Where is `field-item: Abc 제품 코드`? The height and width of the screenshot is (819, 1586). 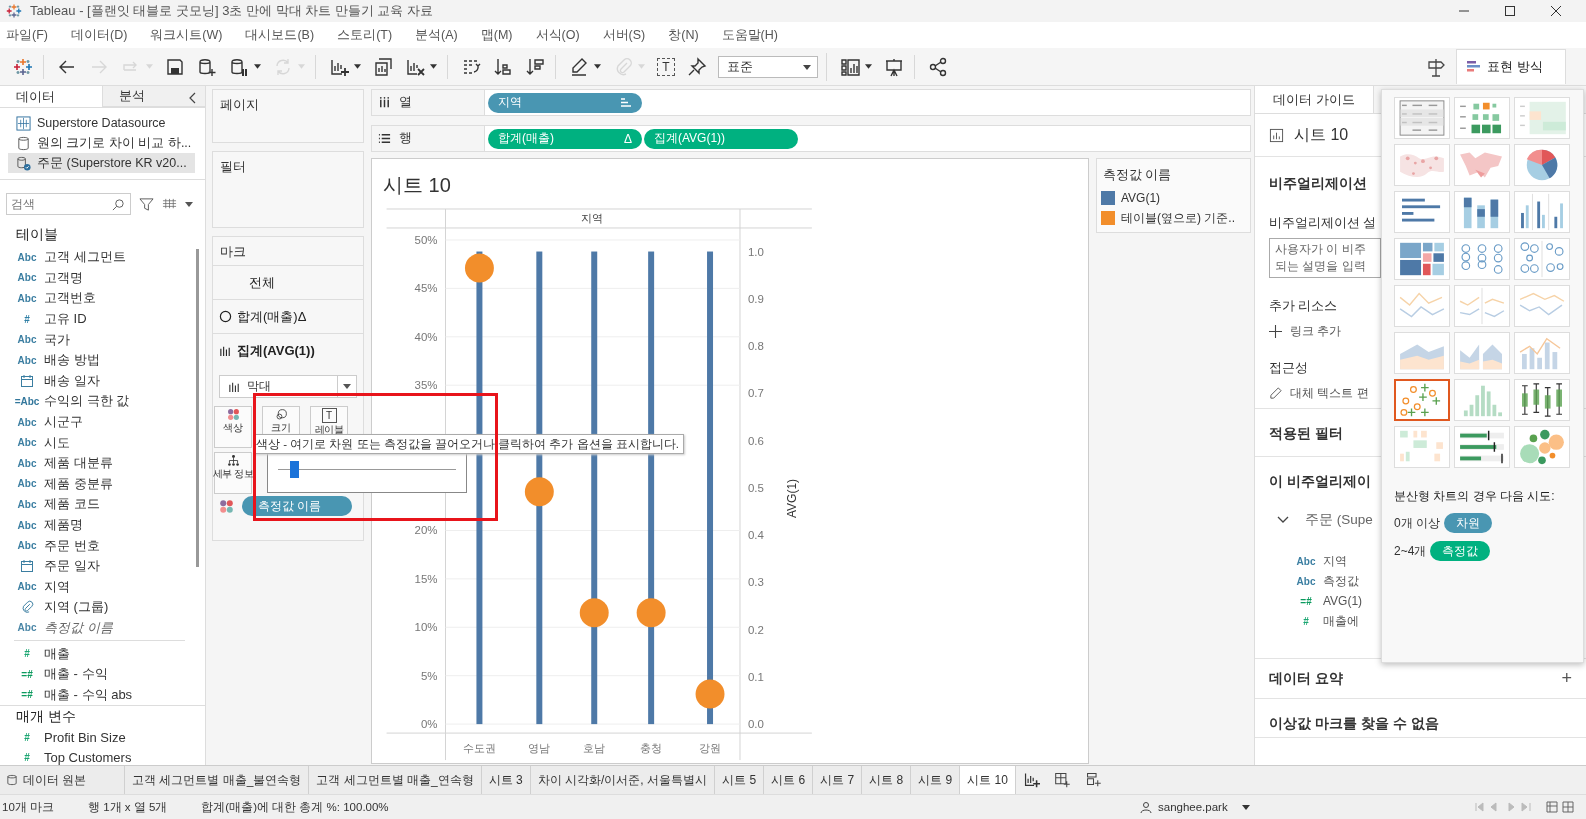
field-item: Abc 제품 코드 is located at coordinates (109, 504).